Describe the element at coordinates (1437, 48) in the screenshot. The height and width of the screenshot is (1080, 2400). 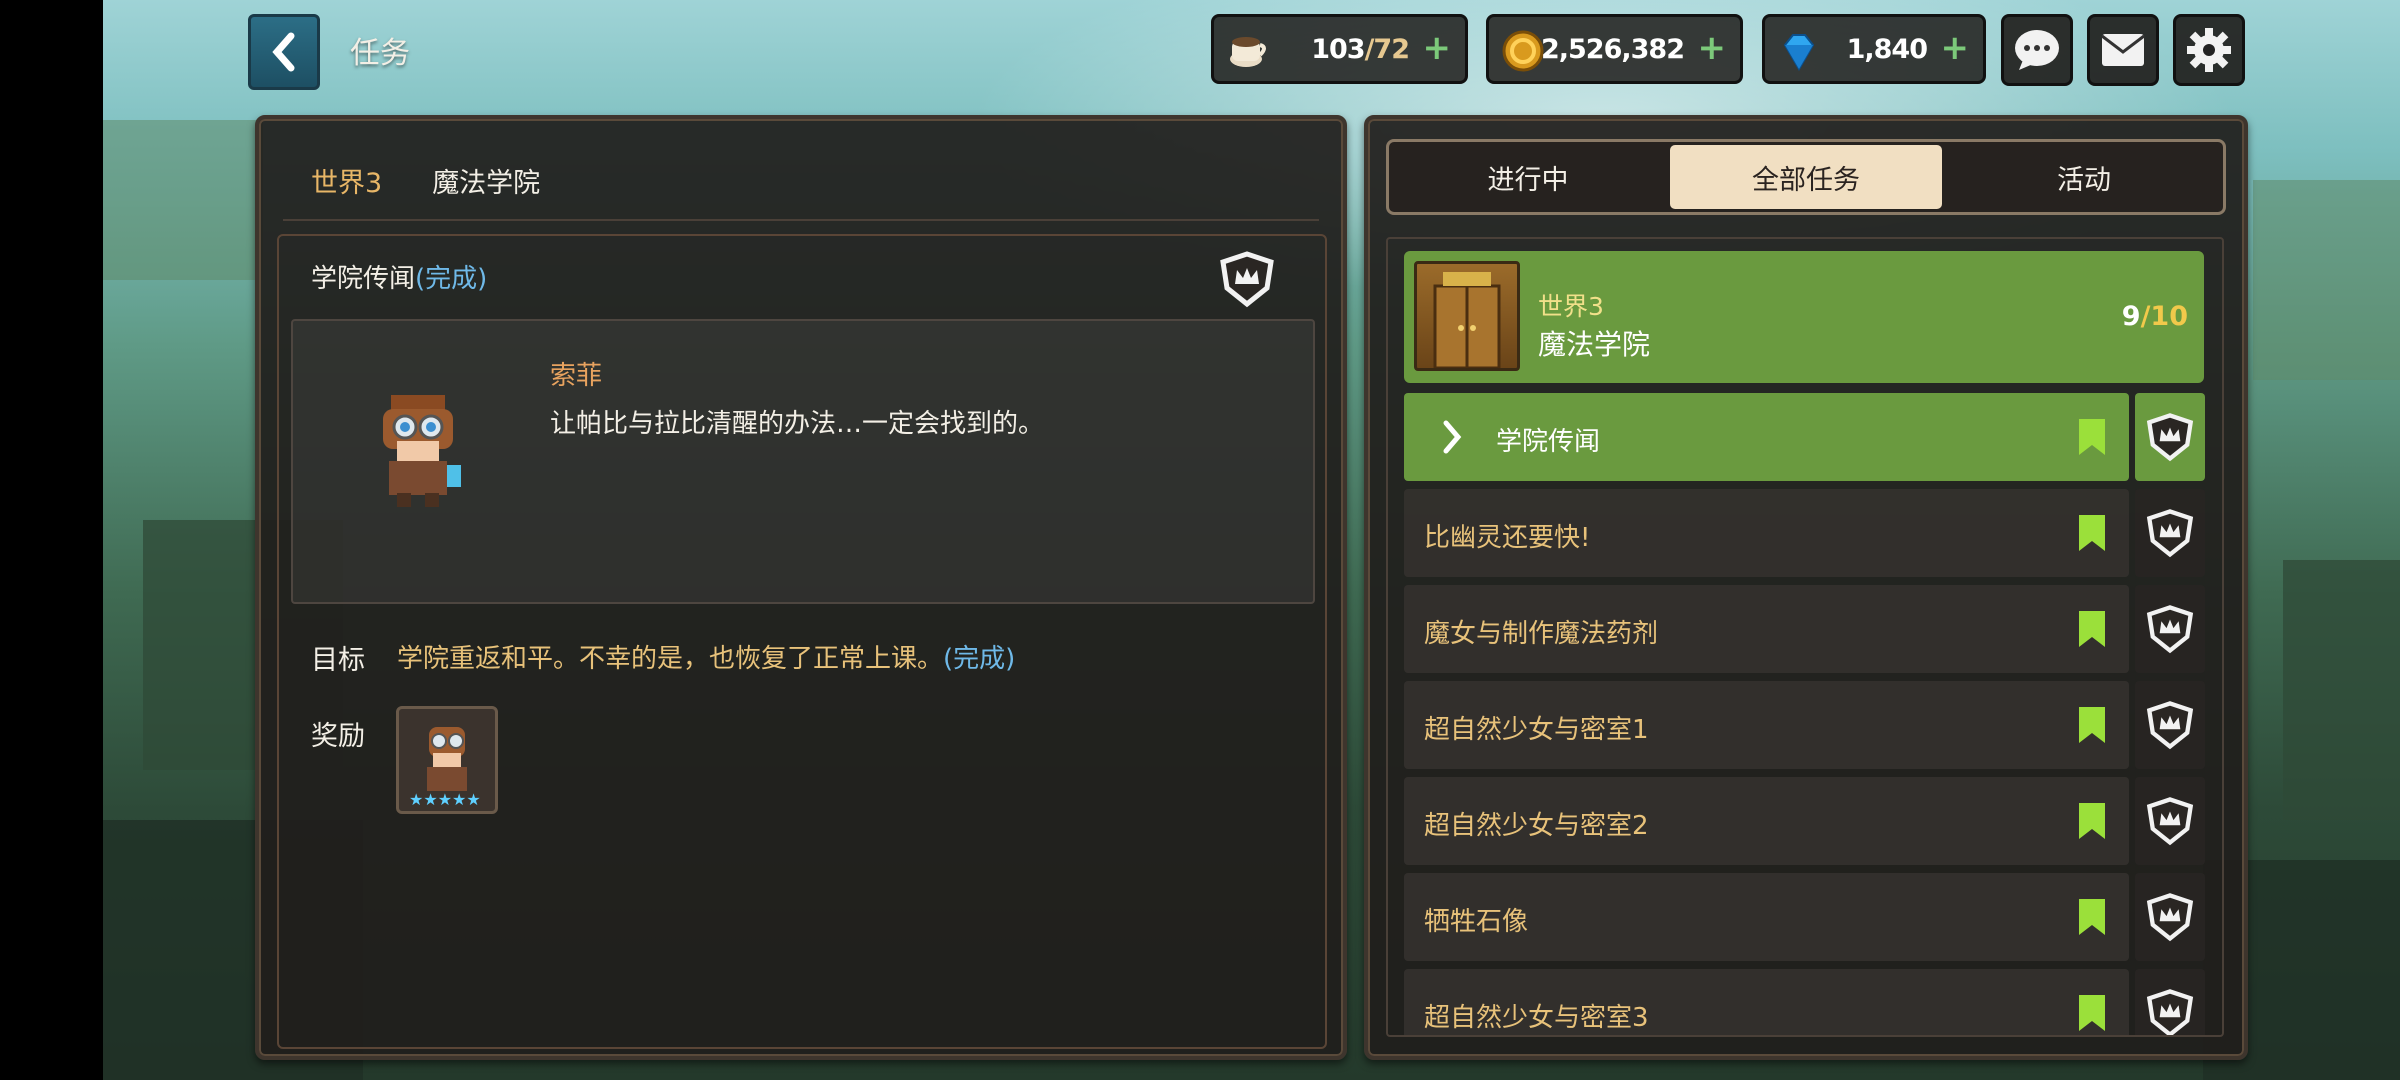
I see `add-stamina-button: +` at that location.